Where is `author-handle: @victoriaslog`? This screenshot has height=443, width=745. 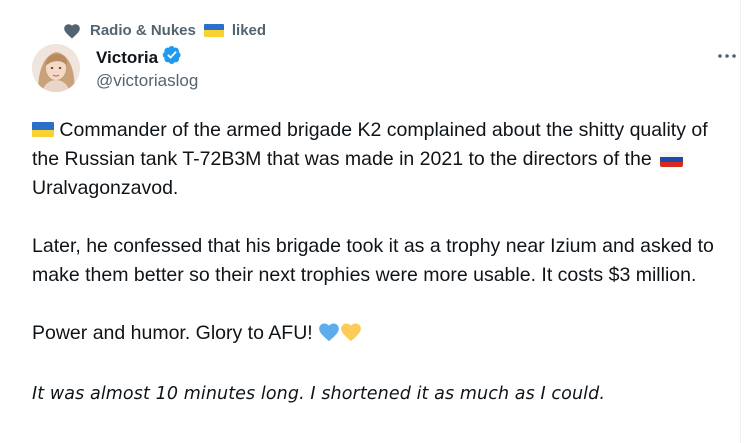 author-handle: @victoriaslog is located at coordinates (147, 81).